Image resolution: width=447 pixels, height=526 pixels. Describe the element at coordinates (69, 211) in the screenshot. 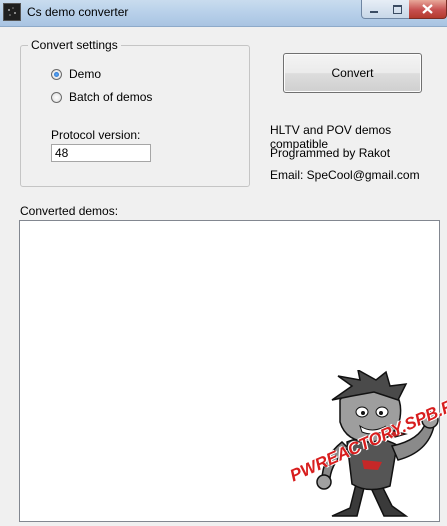

I see `converted-demos-label: Converted demos:` at that location.